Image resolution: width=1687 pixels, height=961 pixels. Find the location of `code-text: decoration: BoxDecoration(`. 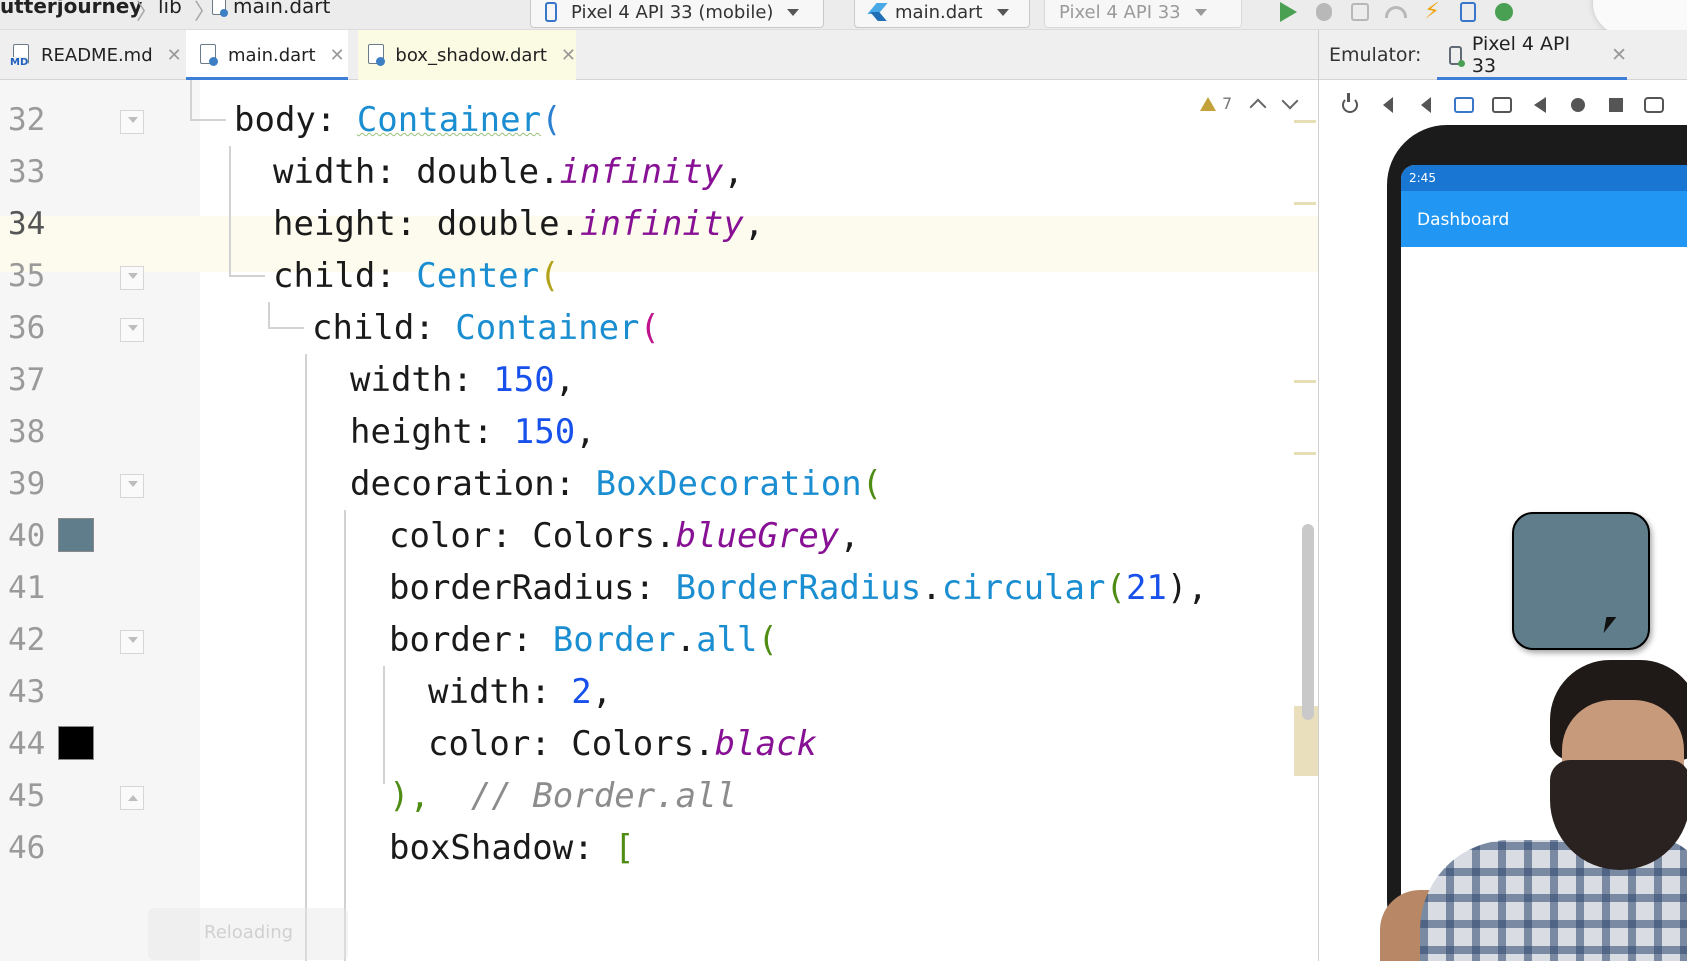

code-text: decoration: BoxDecoration( is located at coordinates (616, 484).